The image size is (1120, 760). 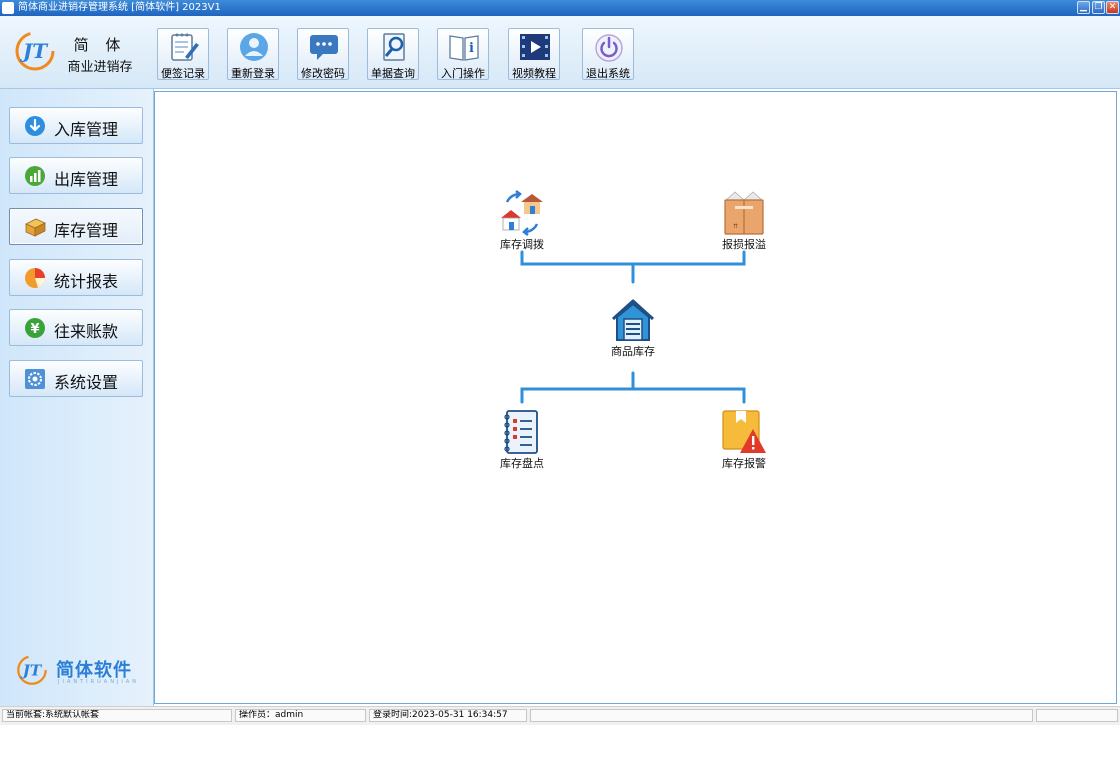 What do you see at coordinates (86, 129) in the screenshot?
I see `sidebar-item-label: 入库管理` at bounding box center [86, 129].